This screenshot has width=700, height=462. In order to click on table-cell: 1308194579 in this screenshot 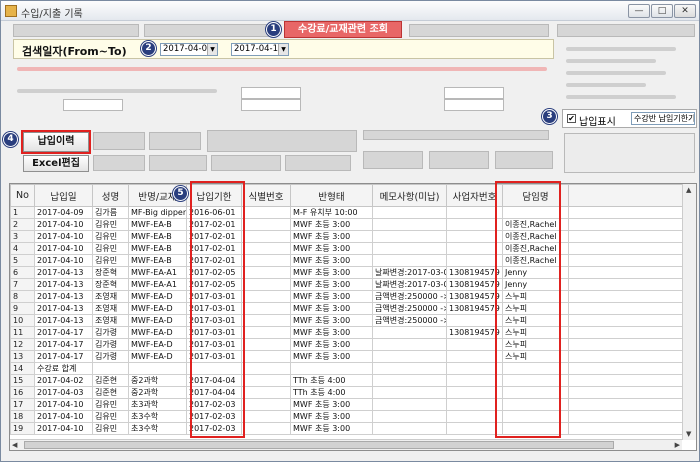, I will do `click(474, 296)`.